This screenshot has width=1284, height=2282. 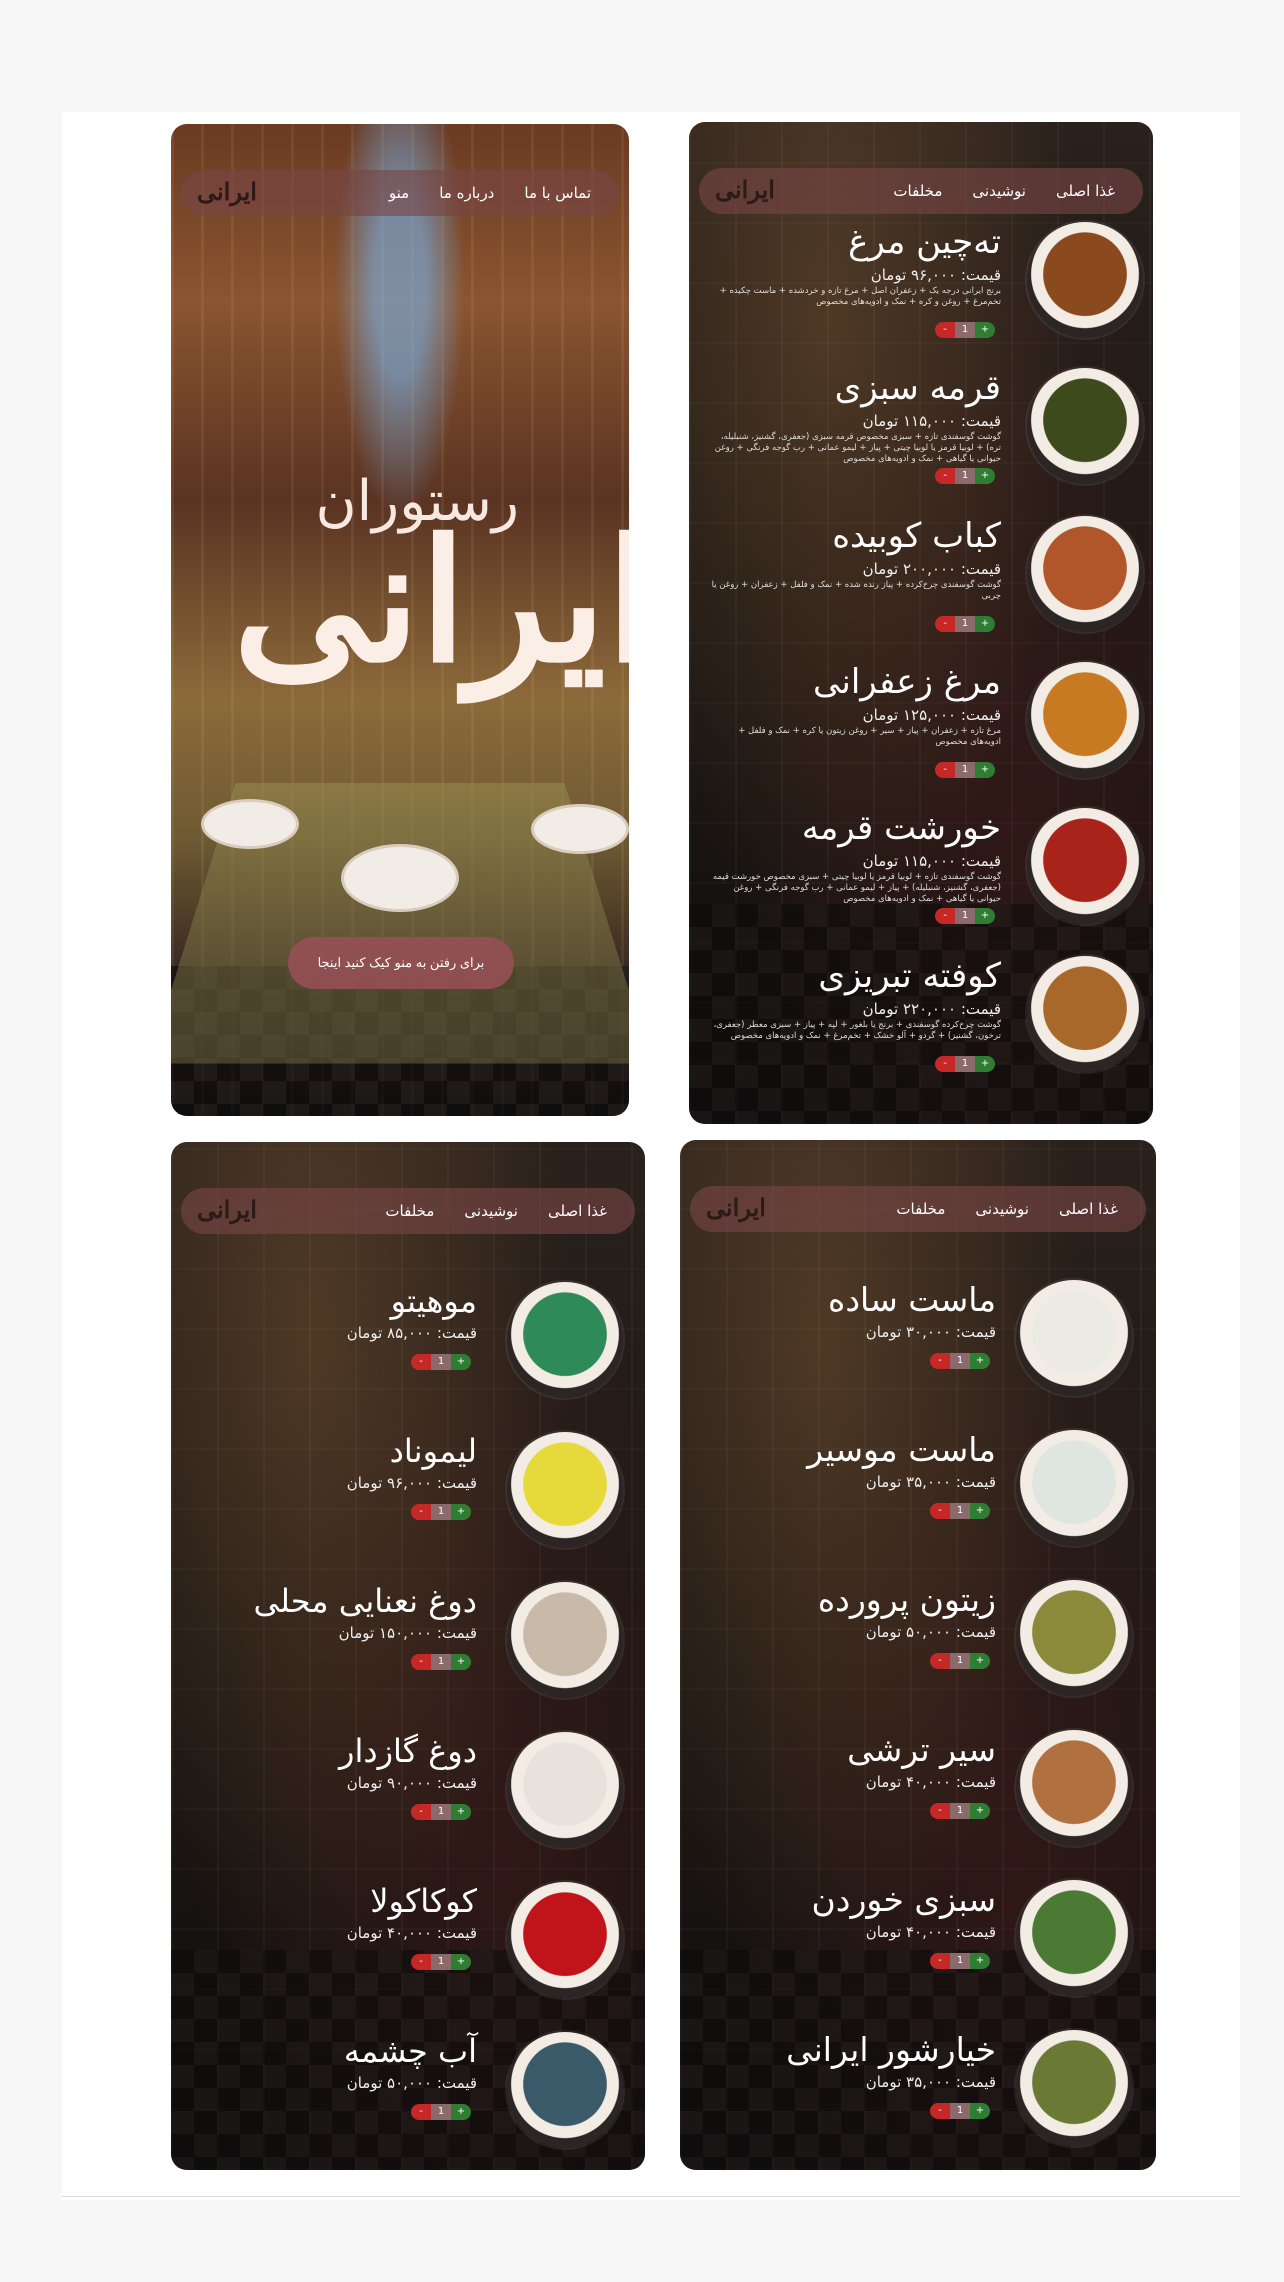 I want to click on menu-item: زیتون پرورده قیمت: ۵۰,۰۰۰ تومان -1 +, so click(x=918, y=1645).